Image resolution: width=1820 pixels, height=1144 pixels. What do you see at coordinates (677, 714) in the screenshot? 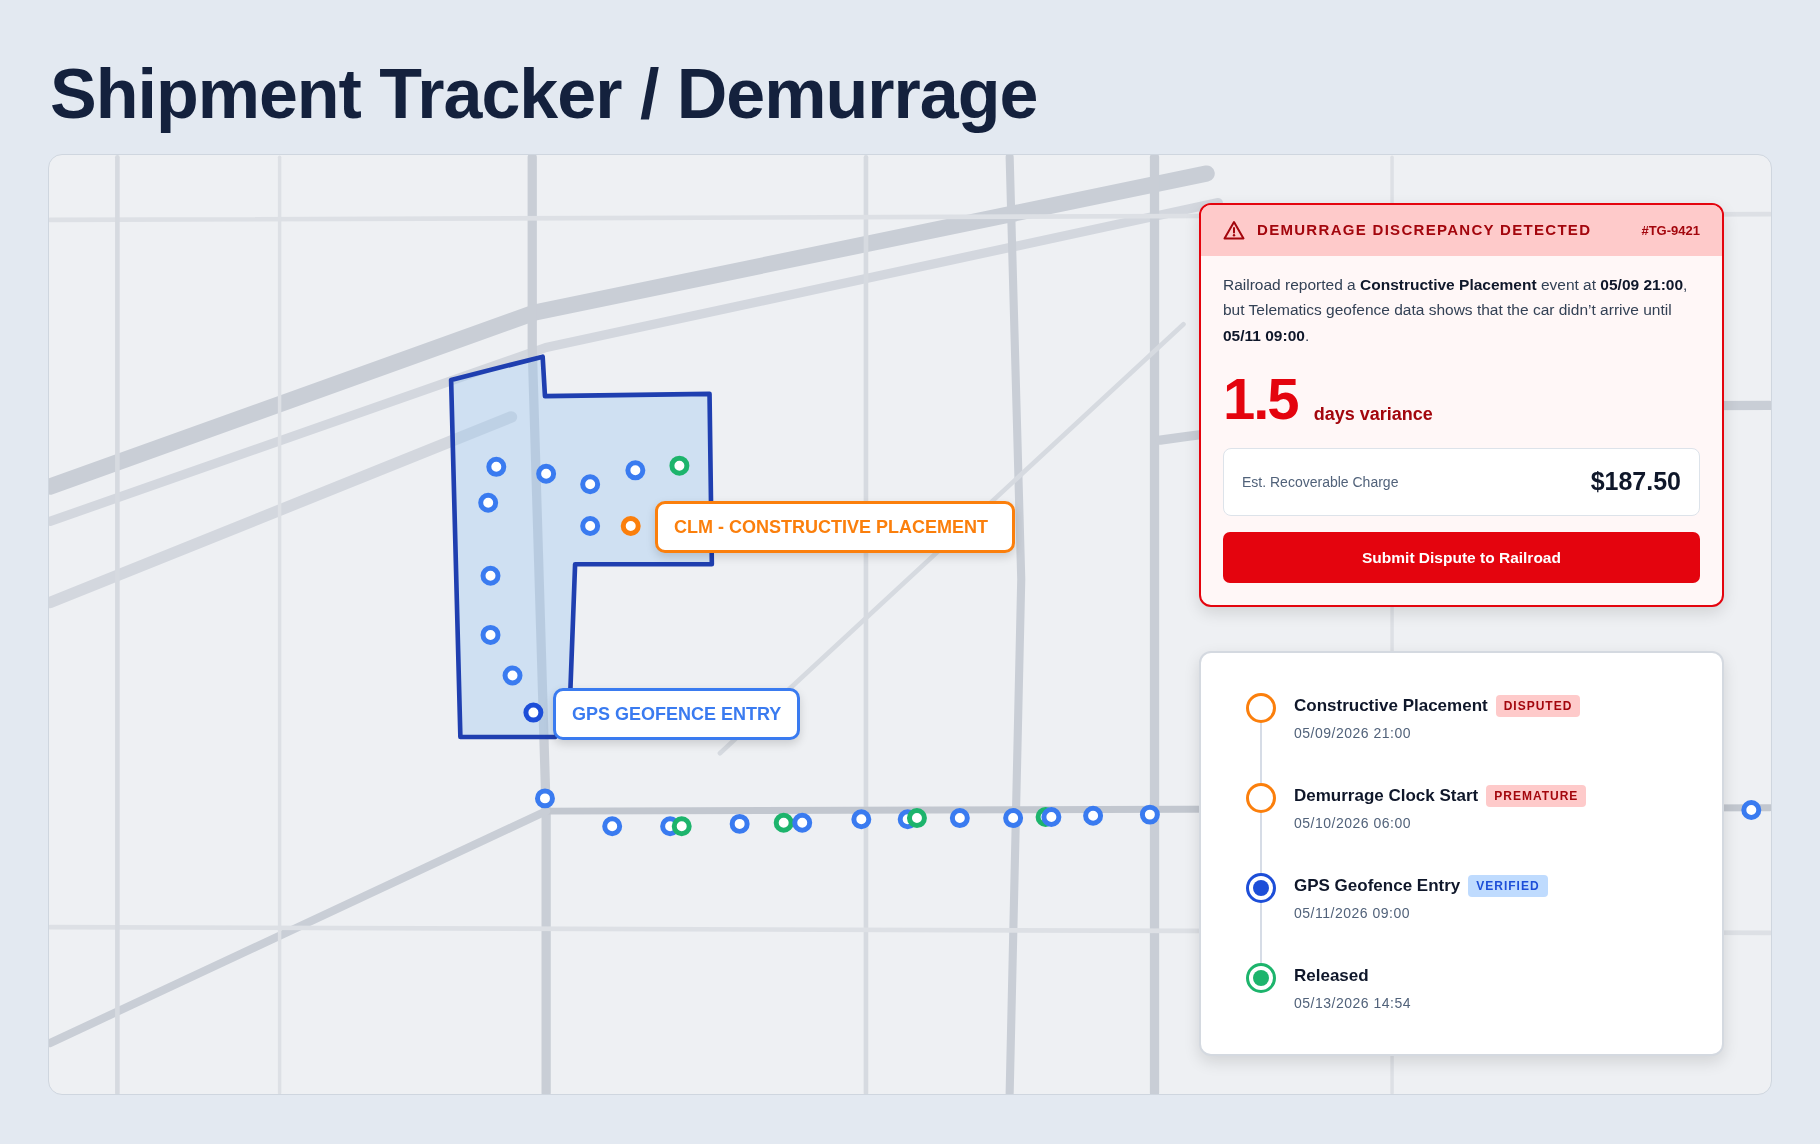
I see `map-callout: GPS GEOFENCE ENTRY` at bounding box center [677, 714].